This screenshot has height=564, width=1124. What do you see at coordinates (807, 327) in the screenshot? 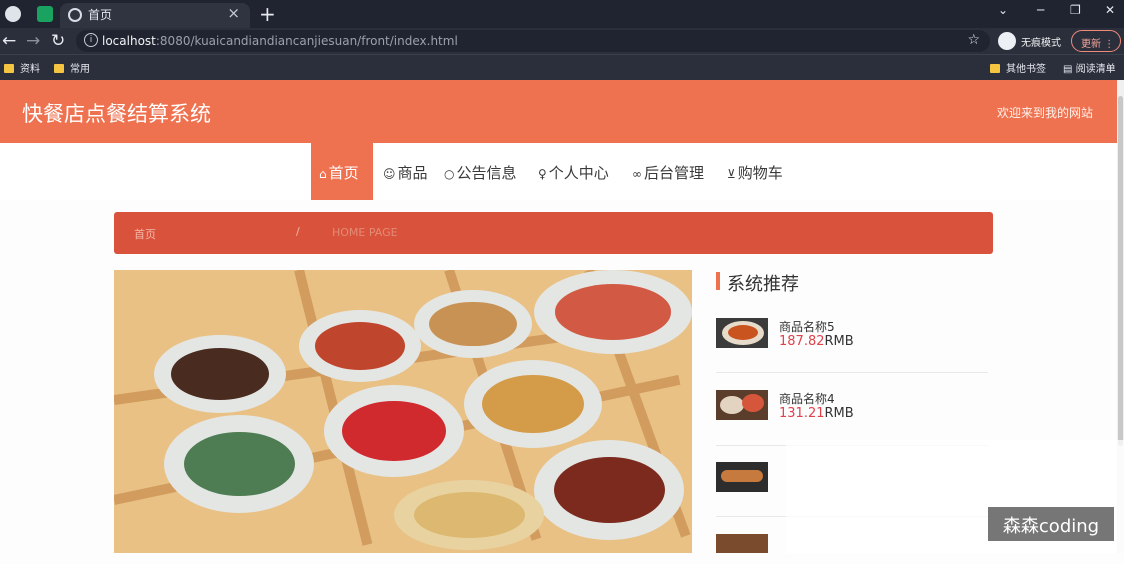
I see `product-name: 商品名称5` at bounding box center [807, 327].